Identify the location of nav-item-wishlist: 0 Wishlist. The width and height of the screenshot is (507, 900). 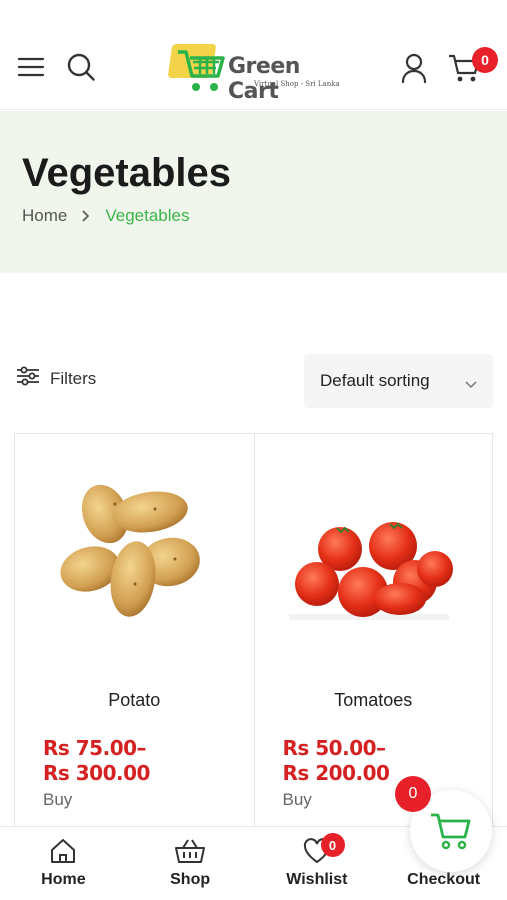
(317, 863).